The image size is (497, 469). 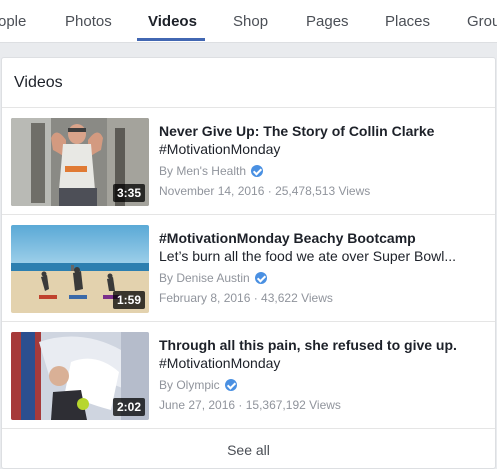 What do you see at coordinates (324, 385) in the screenshot?
I see `video-byline: By Olympic` at bounding box center [324, 385].